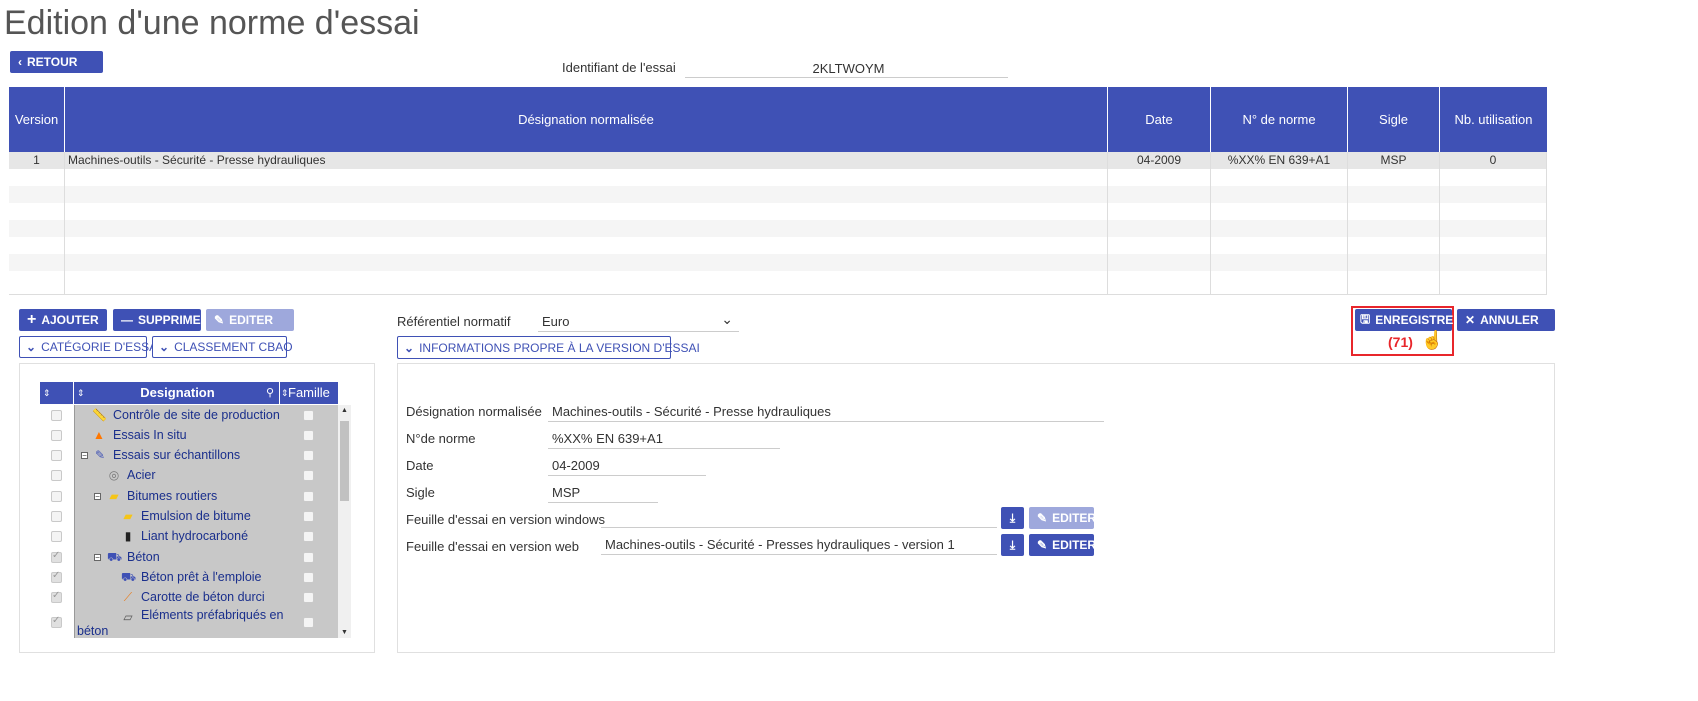 The height and width of the screenshot is (701, 1698). I want to click on tree-scrollbar: ▲ ▼, so click(344, 521).